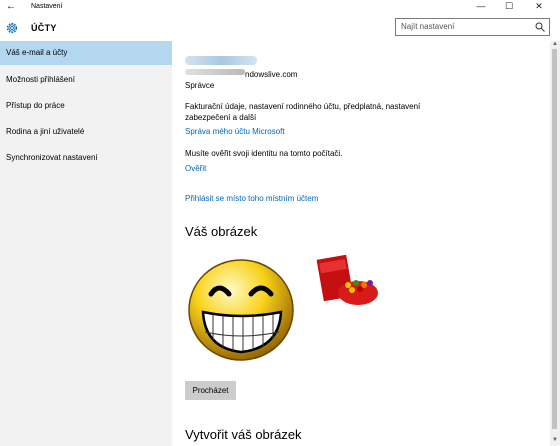 The width and height of the screenshot is (560, 446). I want to click on search-placeholder: Najít nastavení, so click(428, 26).